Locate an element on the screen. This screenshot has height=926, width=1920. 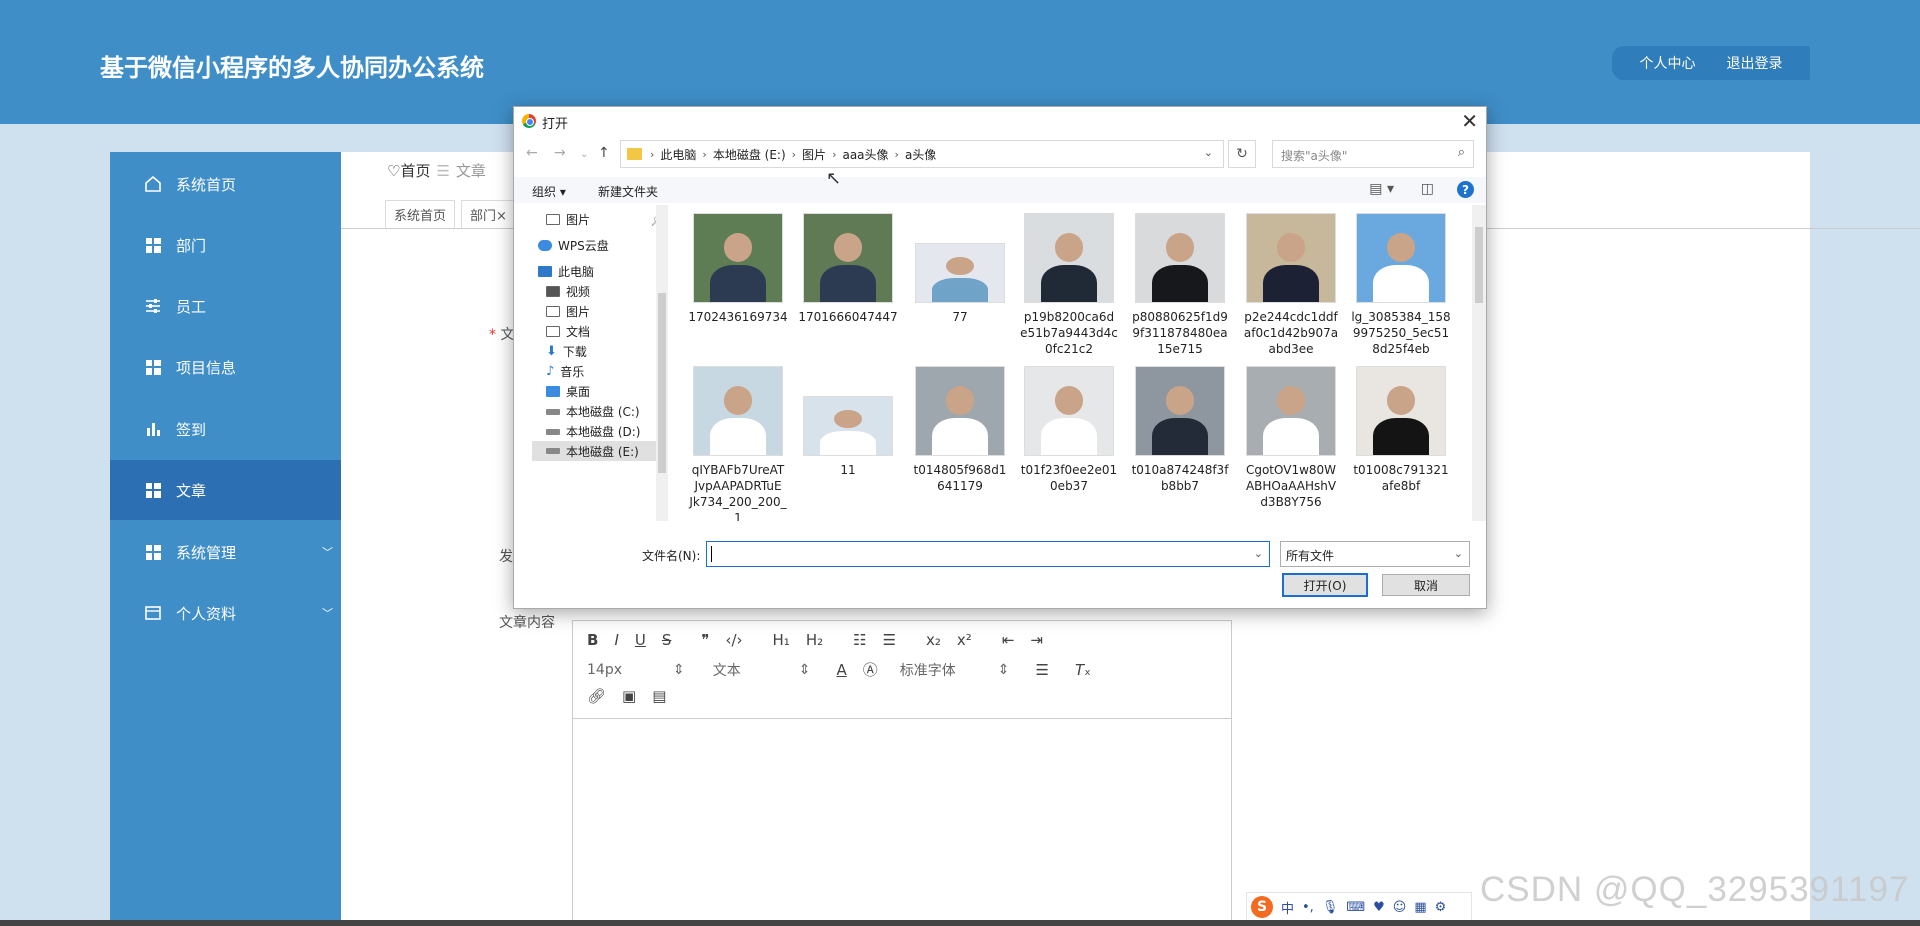
sidebar-item-system-management: 系统管理 ﹀ is located at coordinates (225, 552).